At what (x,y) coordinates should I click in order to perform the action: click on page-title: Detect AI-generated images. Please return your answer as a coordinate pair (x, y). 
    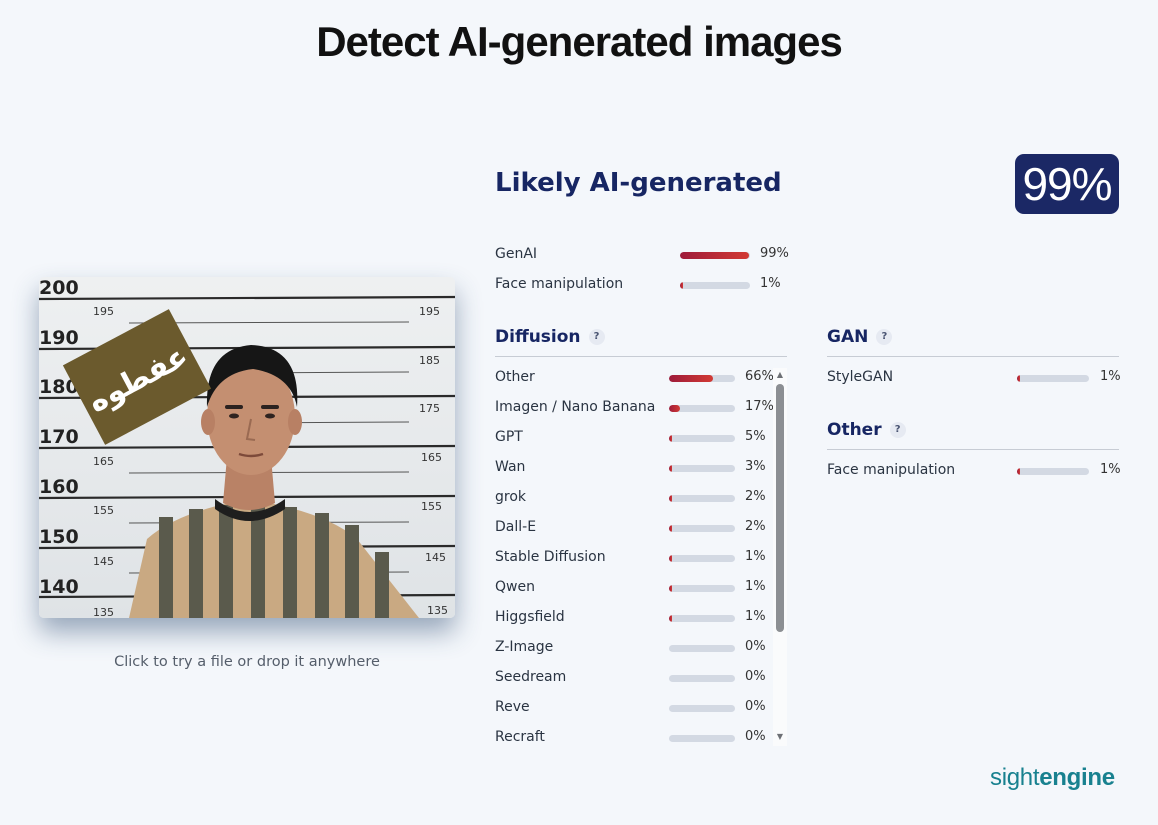
    Looking at the image, I should click on (579, 41).